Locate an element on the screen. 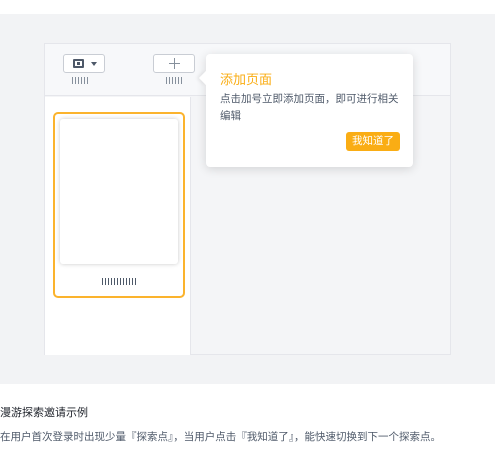 Image resolution: width=495 pixels, height=472 pixels. tour-popover: 添加页面 点击加号立即添加页面，即可进行相关编辑 我知道了 is located at coordinates (305, 110).